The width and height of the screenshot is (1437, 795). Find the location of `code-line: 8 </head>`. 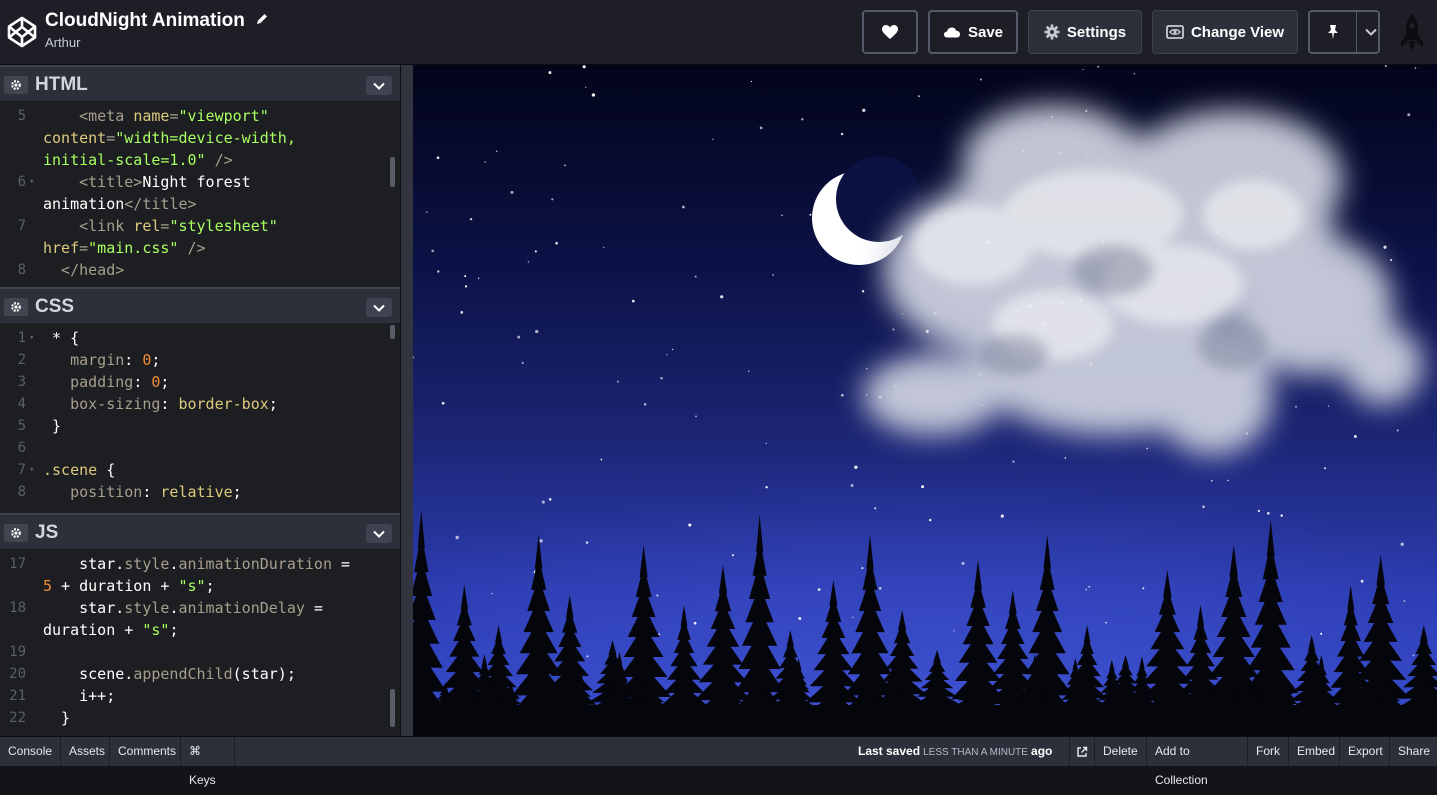

code-line: 8 </head> is located at coordinates (200, 270).